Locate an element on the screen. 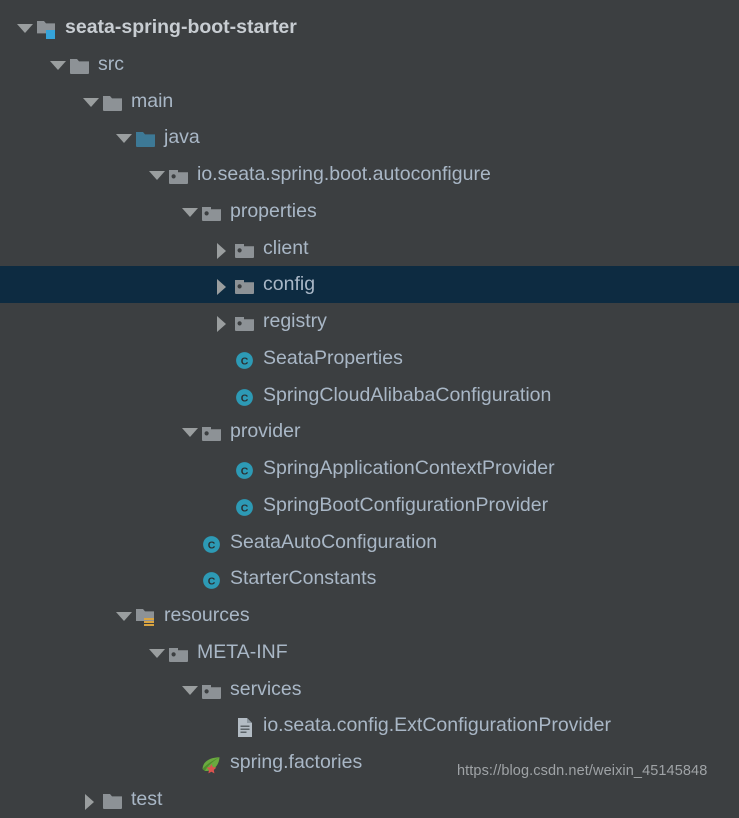 The height and width of the screenshot is (818, 739). tree-row: java is located at coordinates (369, 137).